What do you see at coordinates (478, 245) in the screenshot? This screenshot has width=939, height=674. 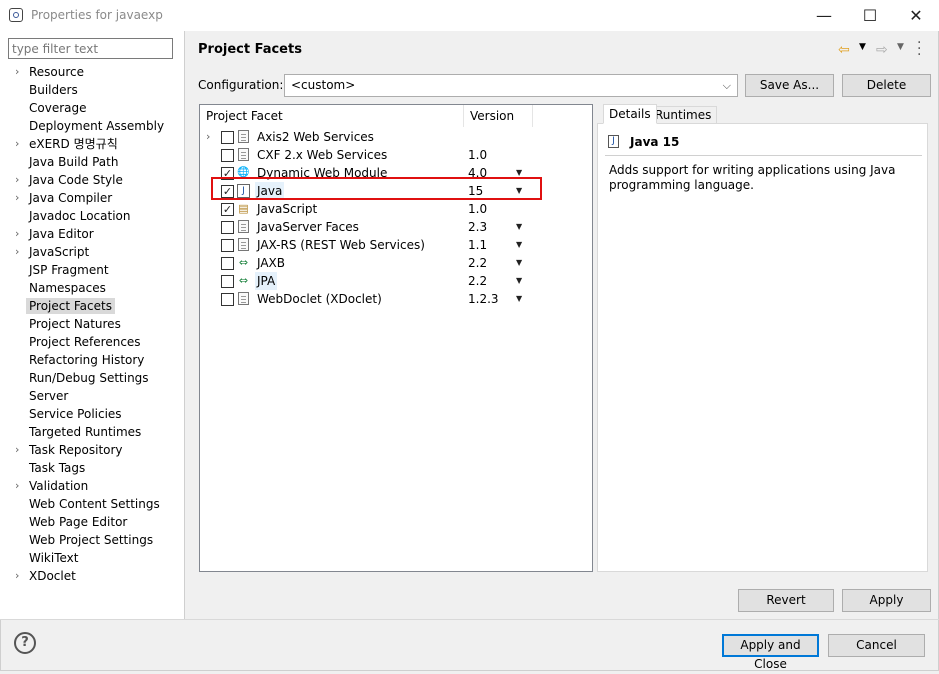 I see `facet-version: 1.1` at bounding box center [478, 245].